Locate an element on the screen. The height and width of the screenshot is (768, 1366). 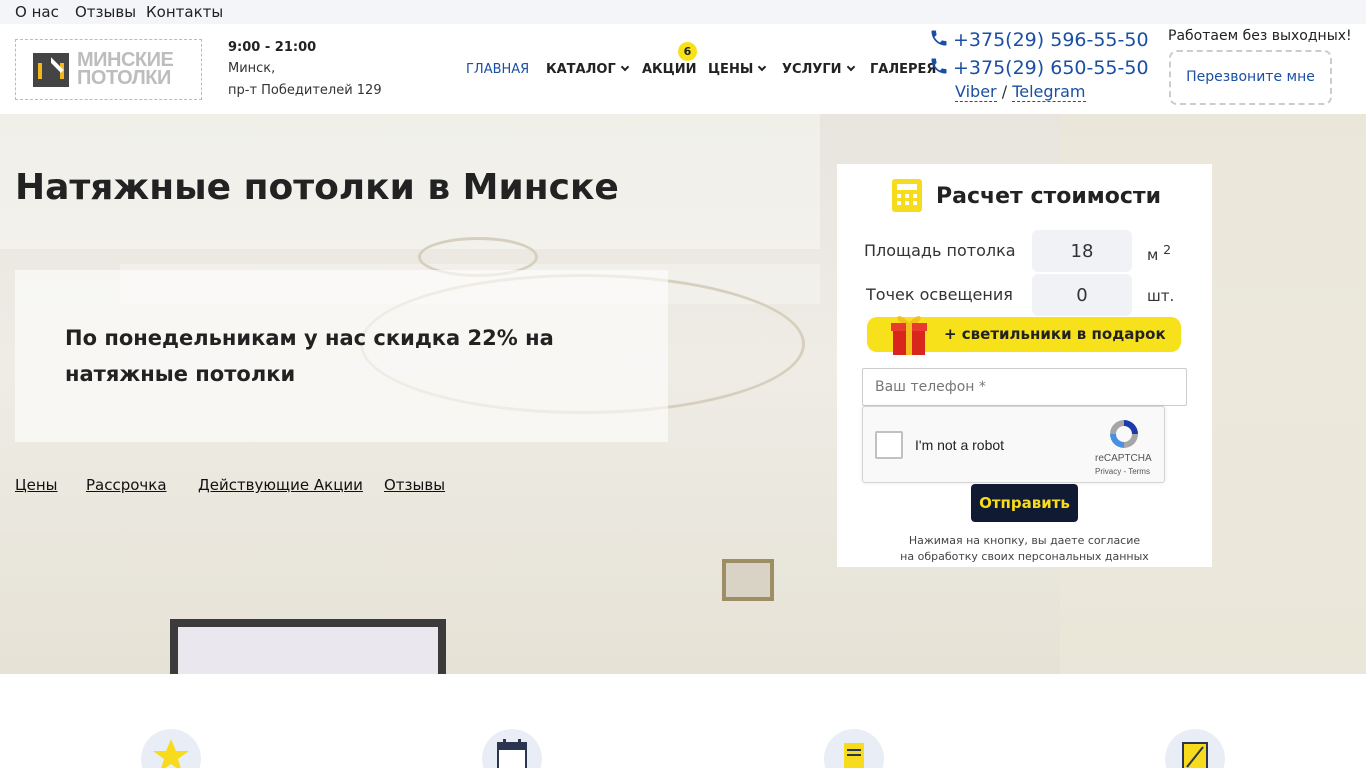
messenger-links: Viber / Telegram is located at coordinates (1020, 92).